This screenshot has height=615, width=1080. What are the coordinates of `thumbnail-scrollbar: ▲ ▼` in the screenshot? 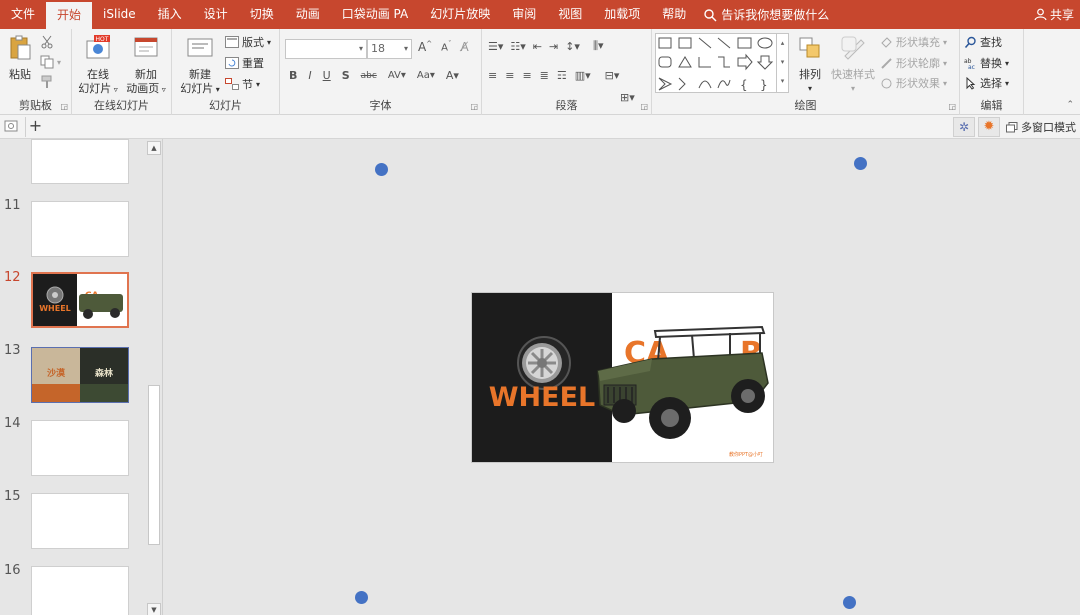 It's located at (154, 377).